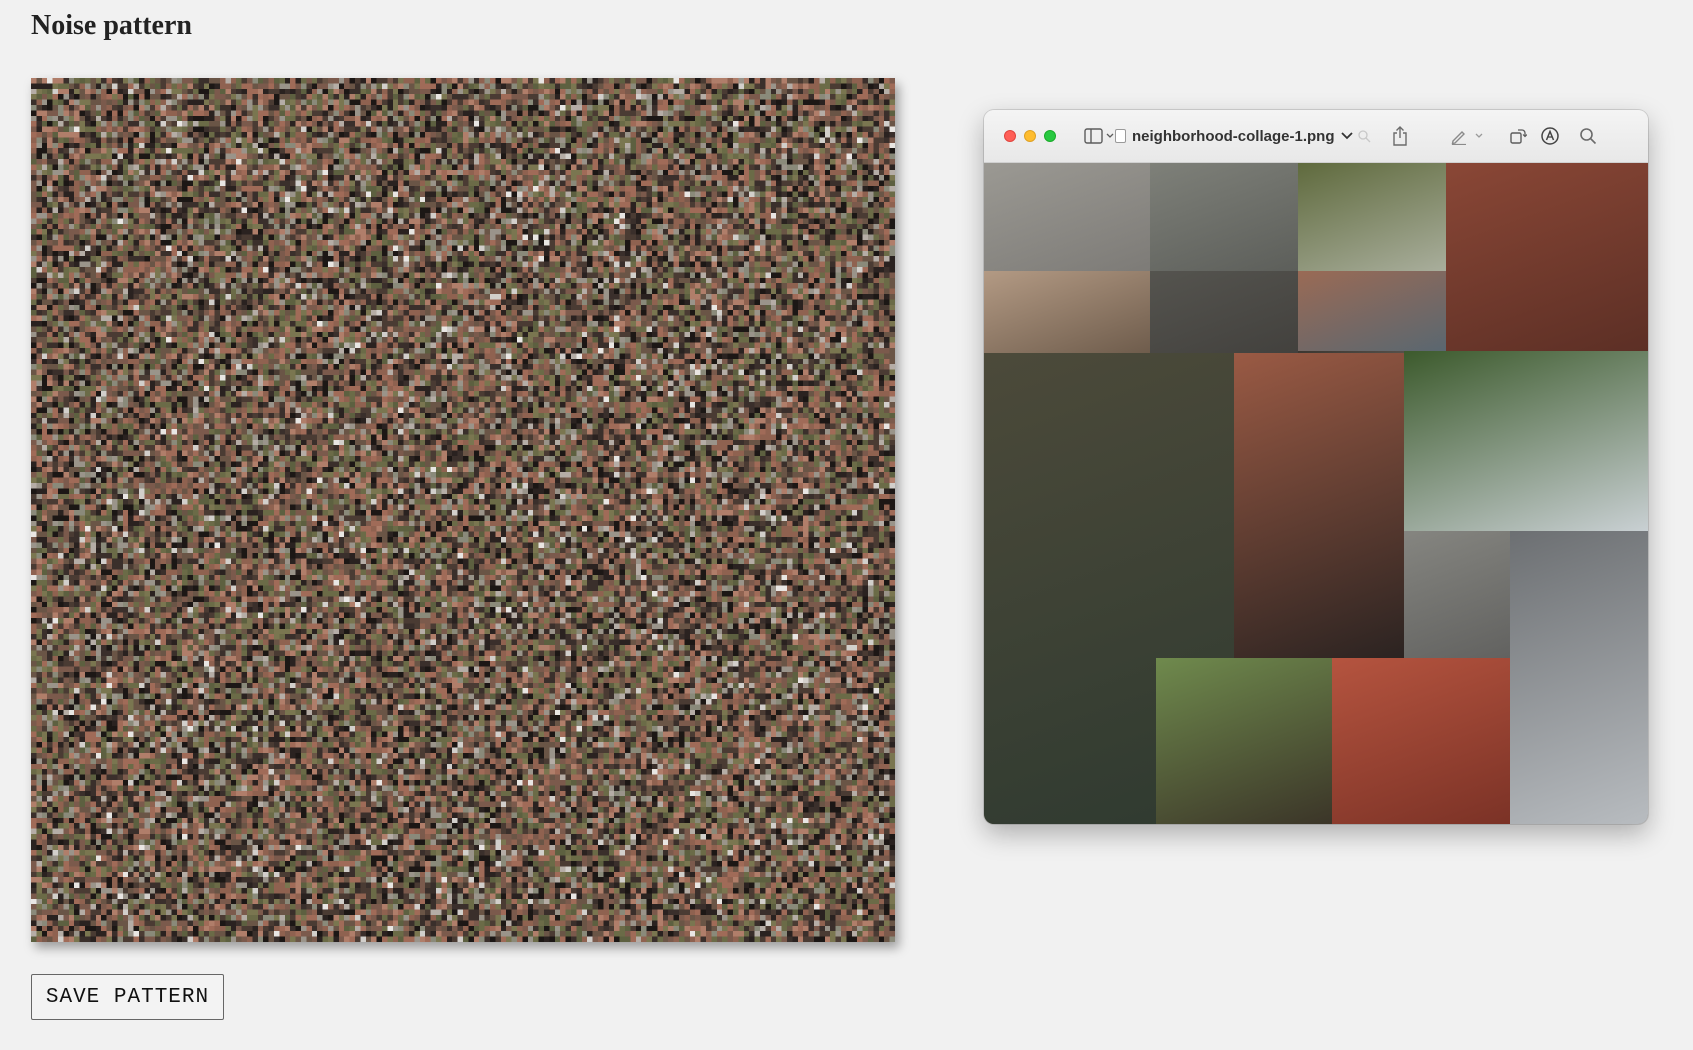 The height and width of the screenshot is (1050, 1693). What do you see at coordinates (1030, 136) in the screenshot?
I see `minimize-window-button` at bounding box center [1030, 136].